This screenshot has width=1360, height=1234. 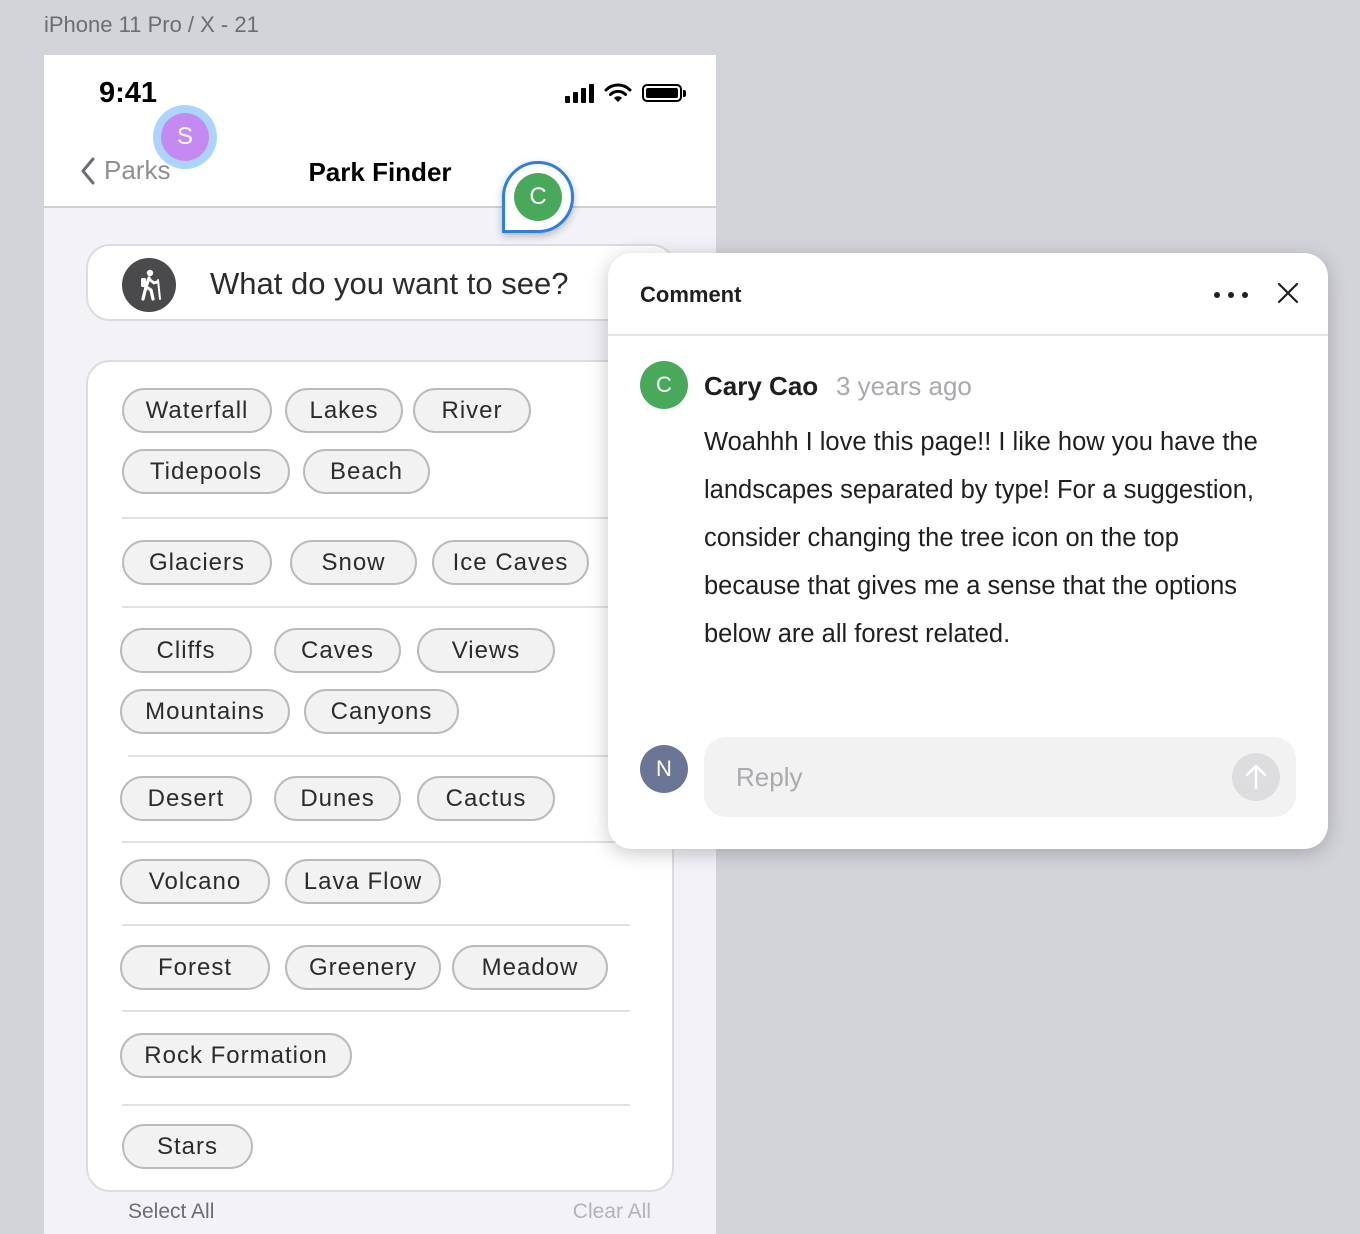 What do you see at coordinates (195, 881) in the screenshot?
I see `tag-volcano: Volcano` at bounding box center [195, 881].